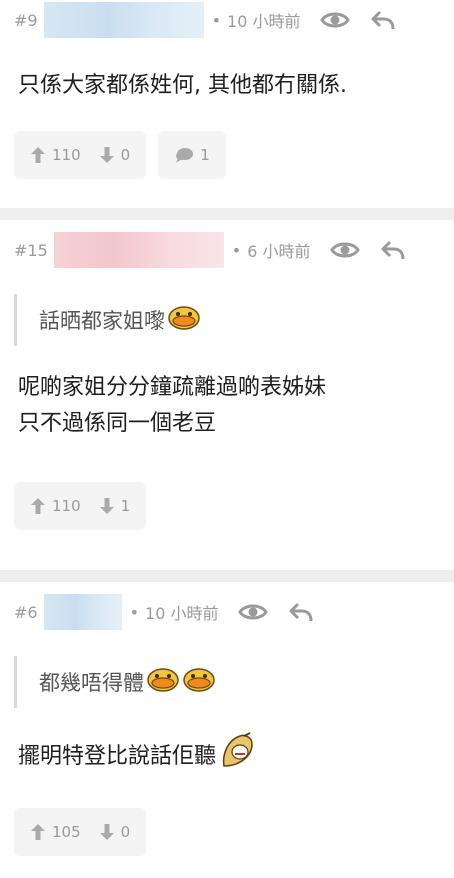 Image resolution: width=454 pixels, height=878 pixels. I want to click on comment-bubble-icon, so click(185, 155).